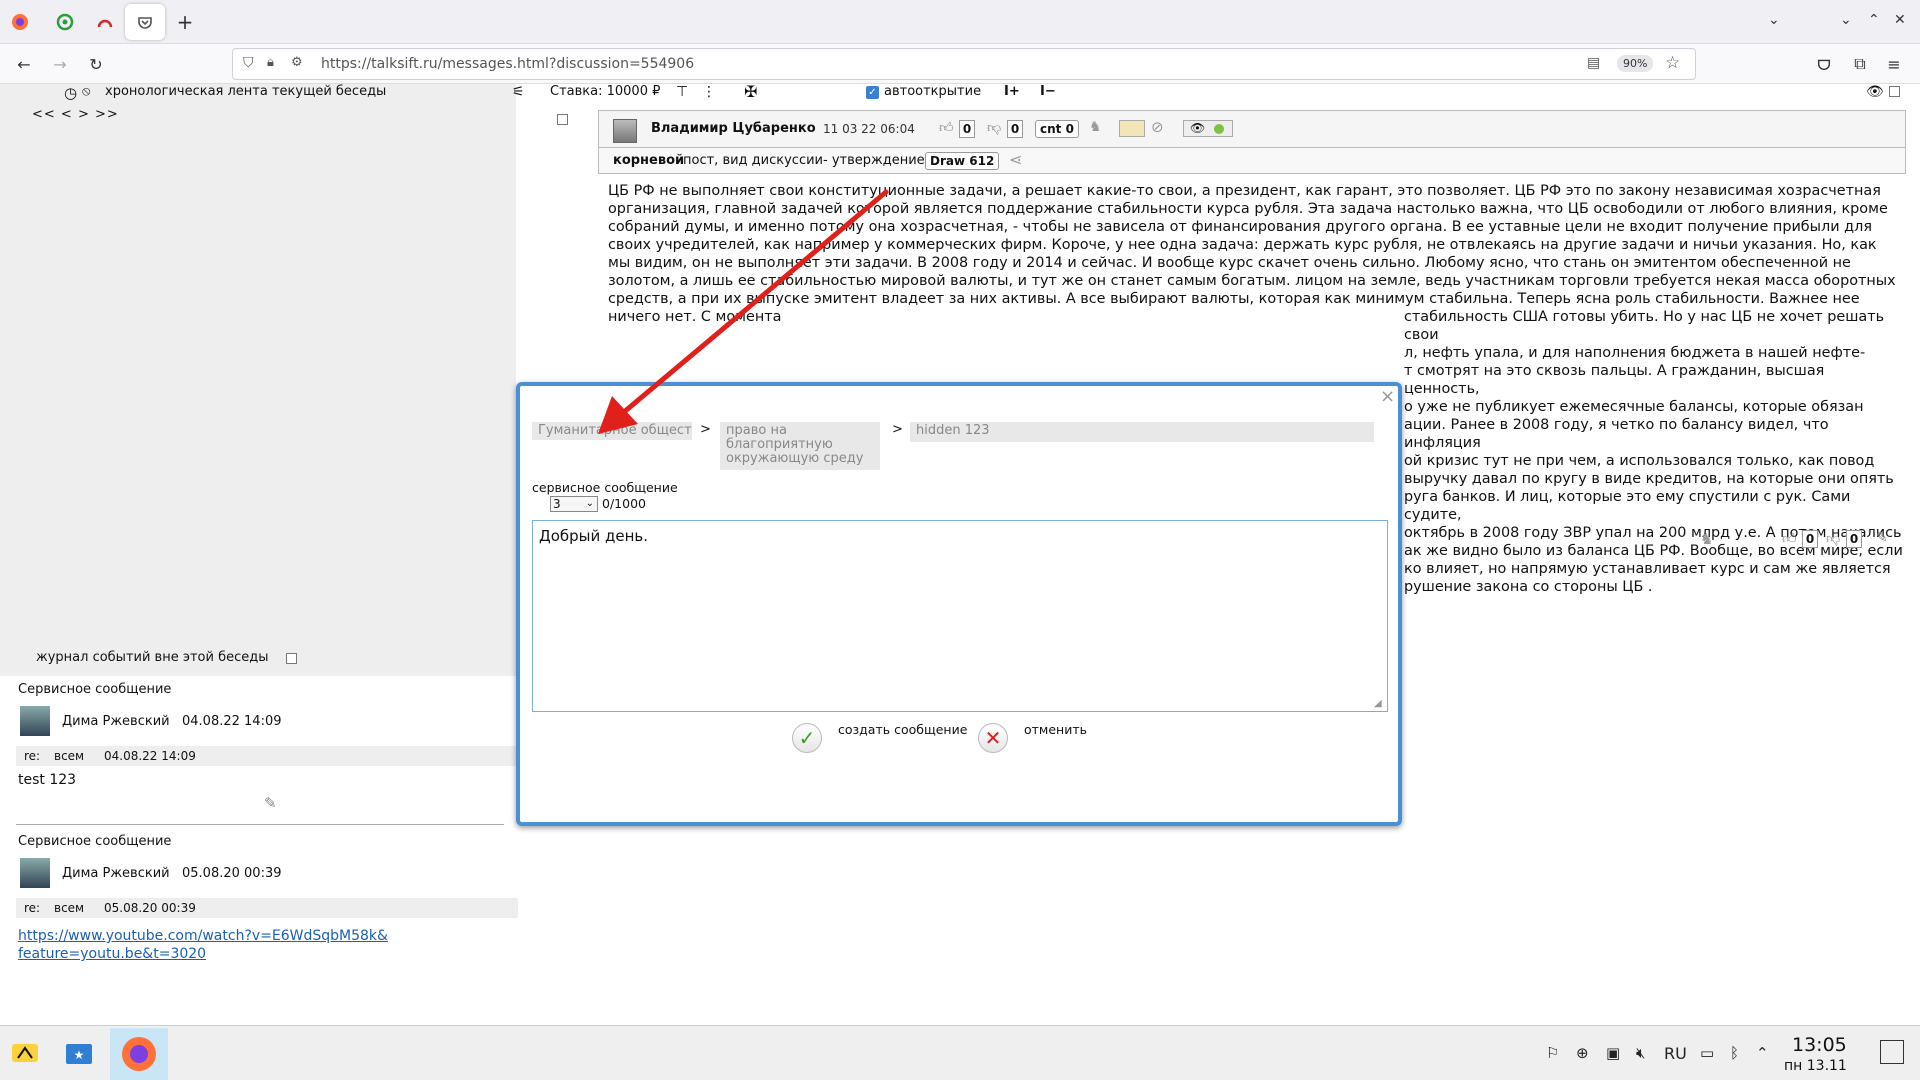 This screenshot has width=1920, height=1080. Describe the element at coordinates (139, 1054) in the screenshot. I see `taskbar-firefox-item` at that location.